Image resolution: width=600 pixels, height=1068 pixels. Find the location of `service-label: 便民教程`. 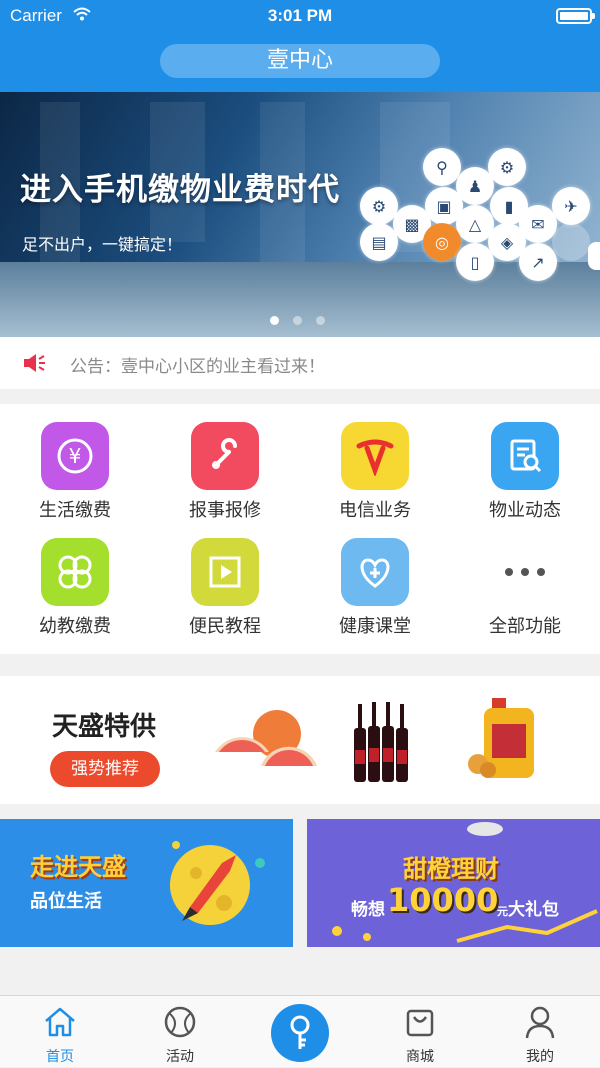

service-label: 便民教程 is located at coordinates (225, 626).